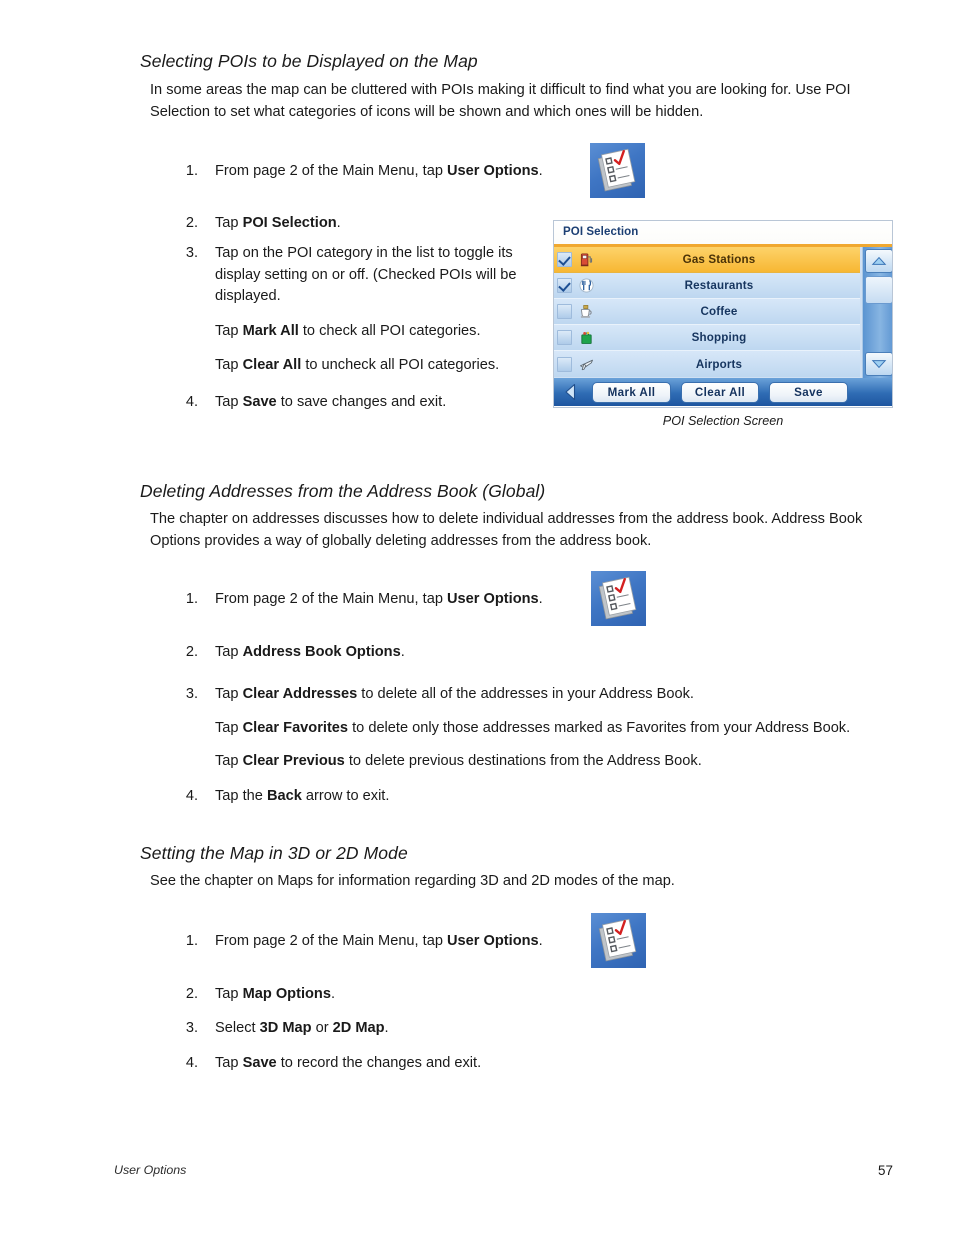 This screenshot has width=954, height=1235. What do you see at coordinates (391, 224) in the screenshot?
I see `step-text: Tap POI Selection.` at bounding box center [391, 224].